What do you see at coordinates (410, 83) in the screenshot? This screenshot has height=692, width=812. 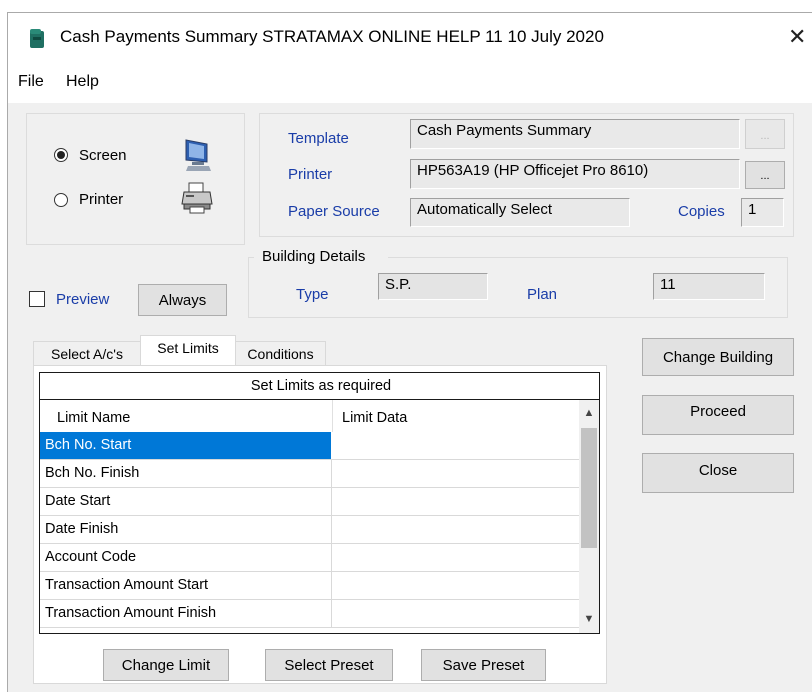 I see `menu-bar: File Help` at bounding box center [410, 83].